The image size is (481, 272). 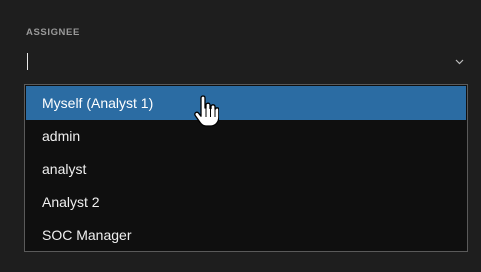 I want to click on option-admin: admin, so click(x=246, y=136).